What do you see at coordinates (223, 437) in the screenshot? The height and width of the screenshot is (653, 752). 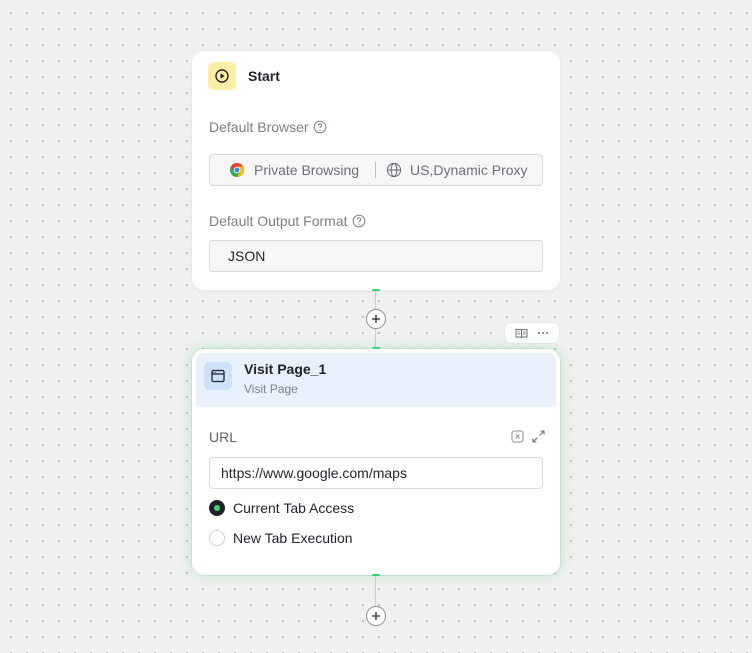 I see `url-label: URL` at bounding box center [223, 437].